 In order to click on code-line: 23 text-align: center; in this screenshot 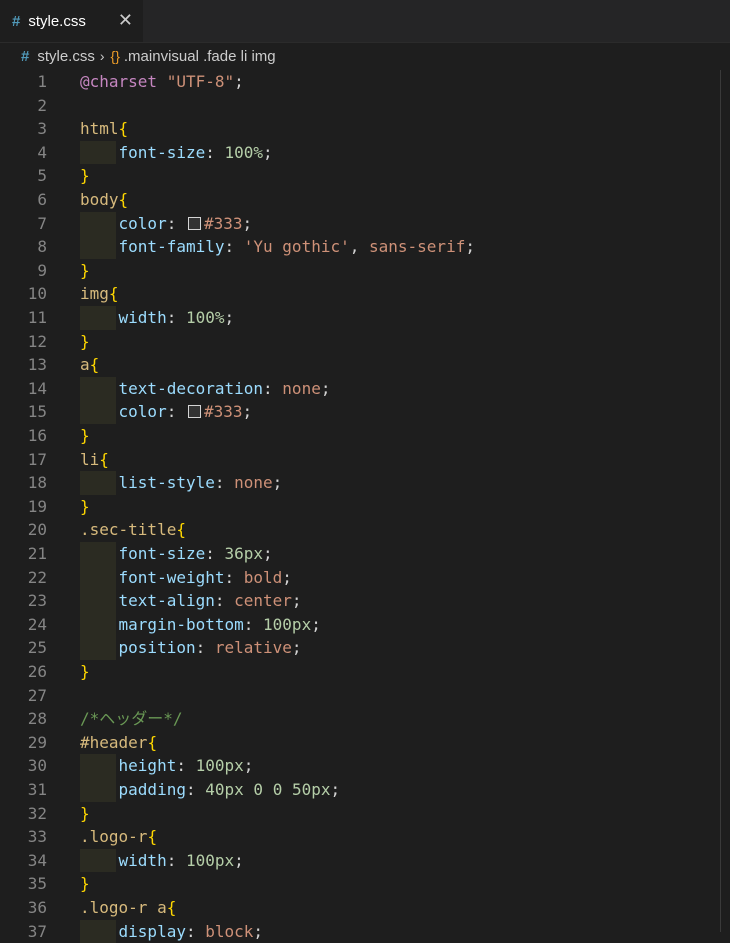, I will do `click(365, 601)`.